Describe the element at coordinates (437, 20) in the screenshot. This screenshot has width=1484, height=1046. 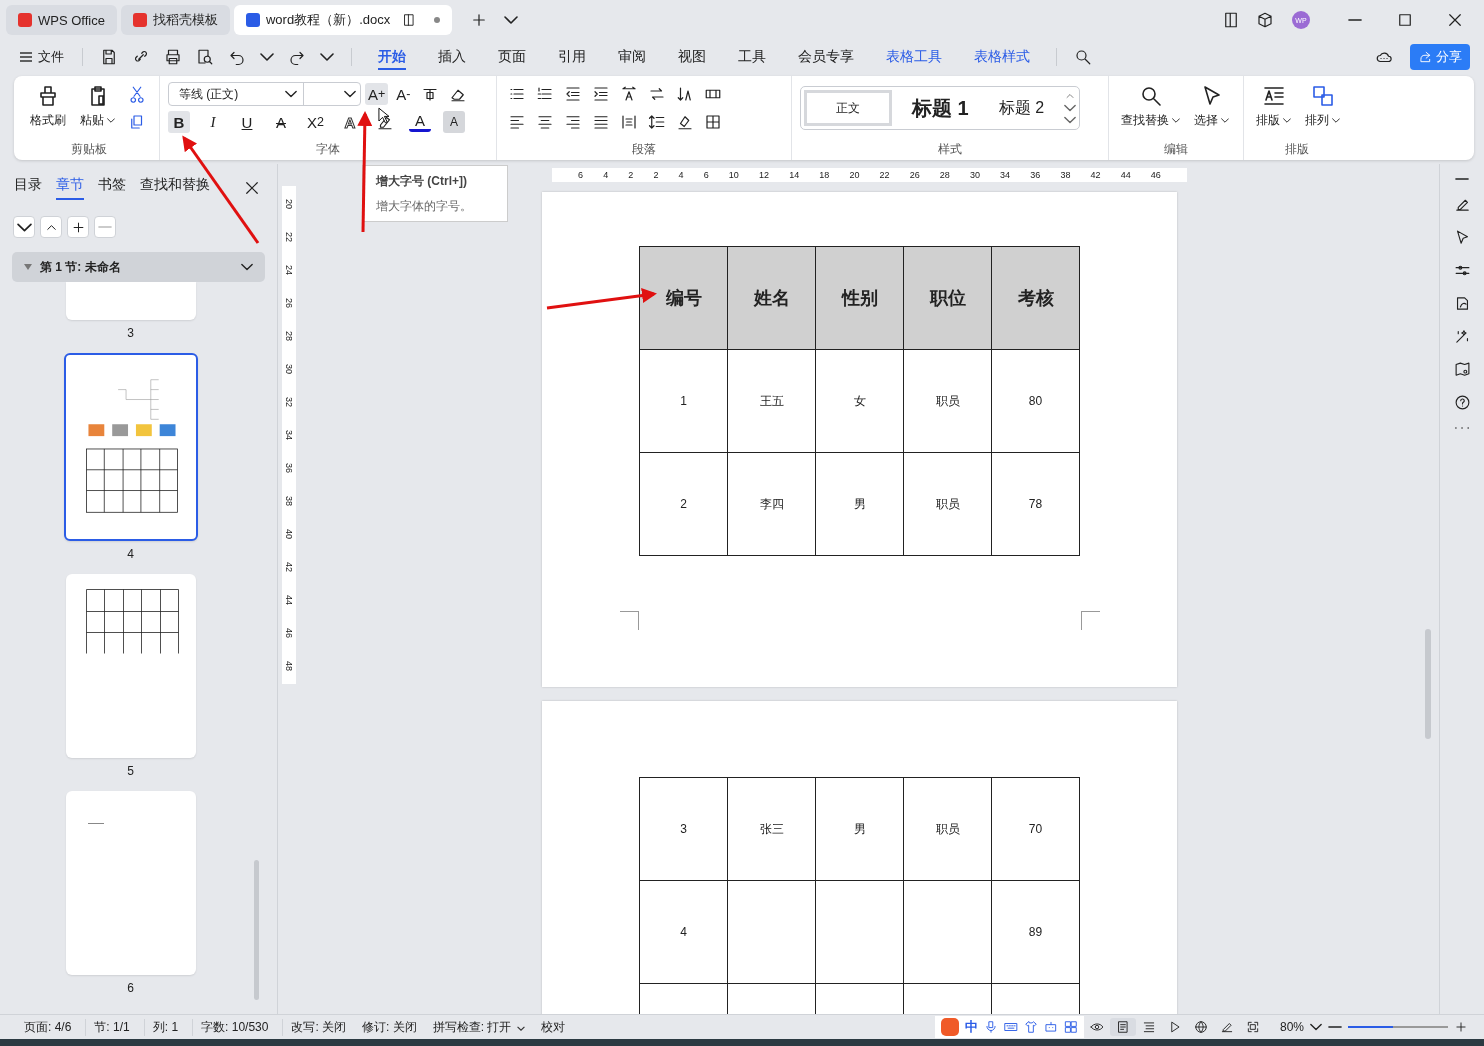
I see `unsaved-dot-icon` at that location.